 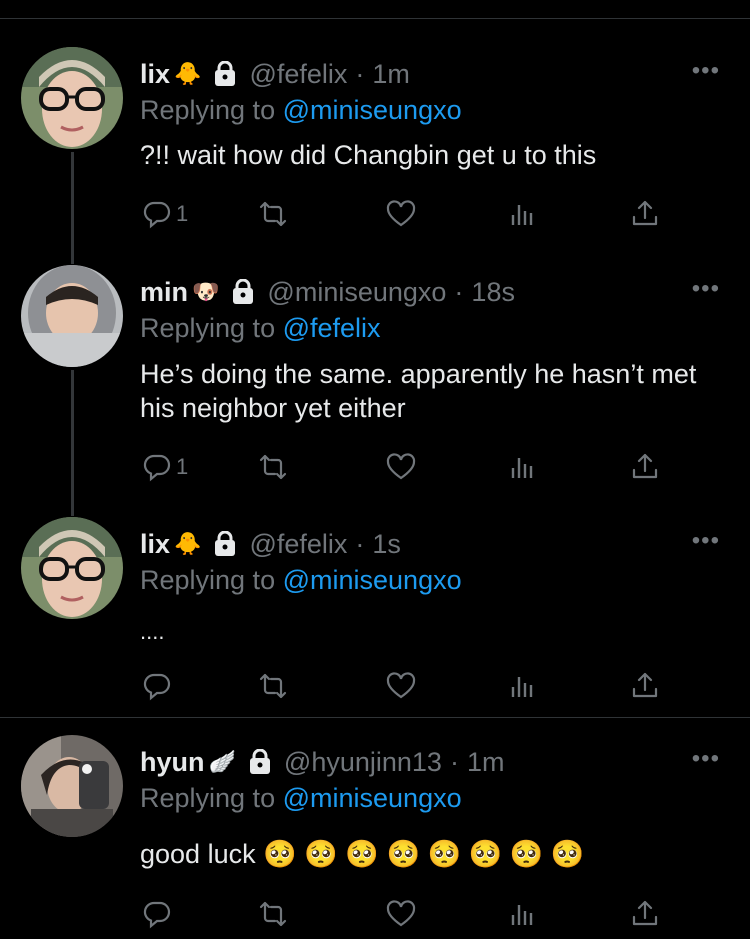 I want to click on replying-to: Replying to @fefelix, so click(x=260, y=328).